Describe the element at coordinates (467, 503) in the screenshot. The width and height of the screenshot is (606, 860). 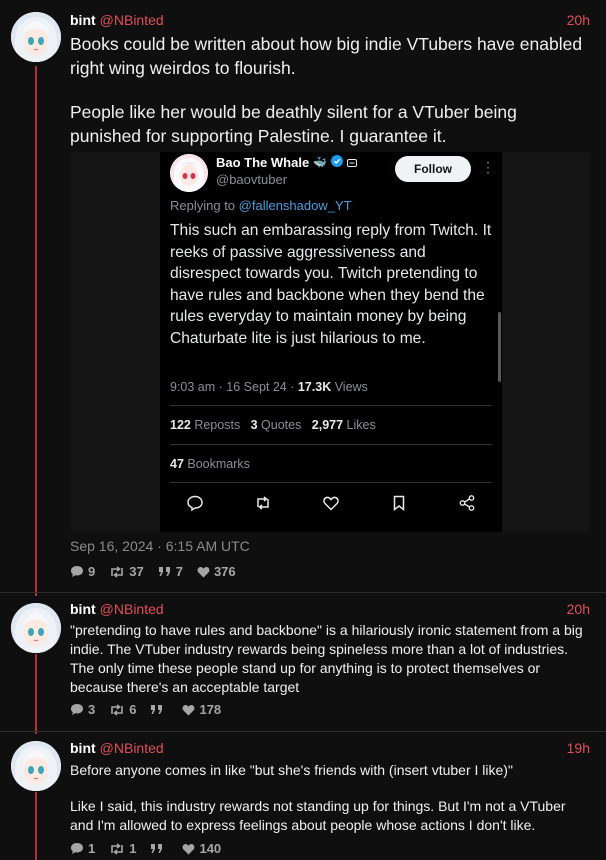
I see `share-icon` at that location.